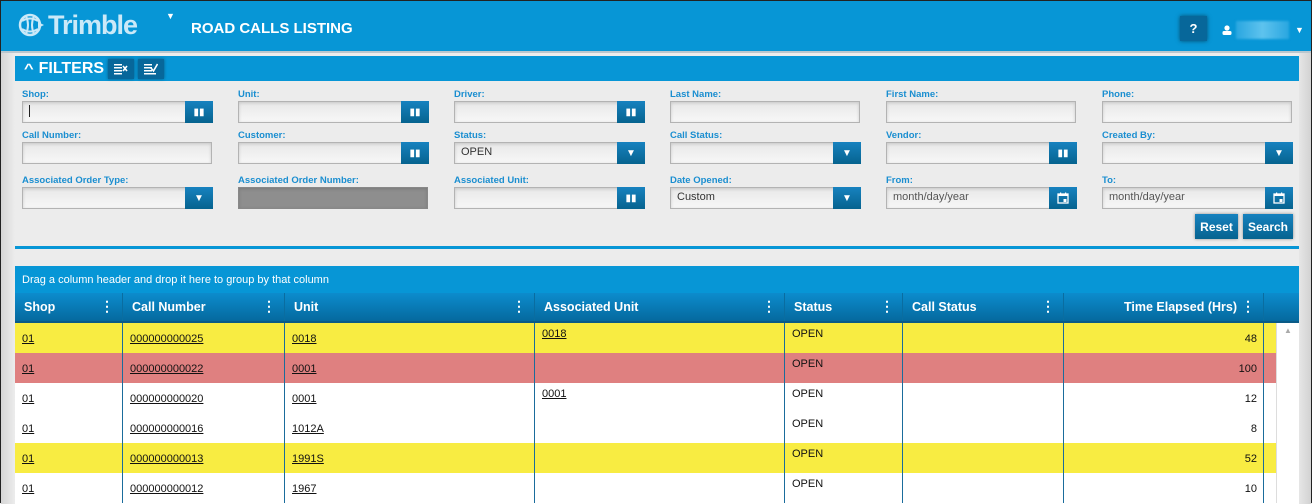  I want to click on section-divider, so click(657, 247).